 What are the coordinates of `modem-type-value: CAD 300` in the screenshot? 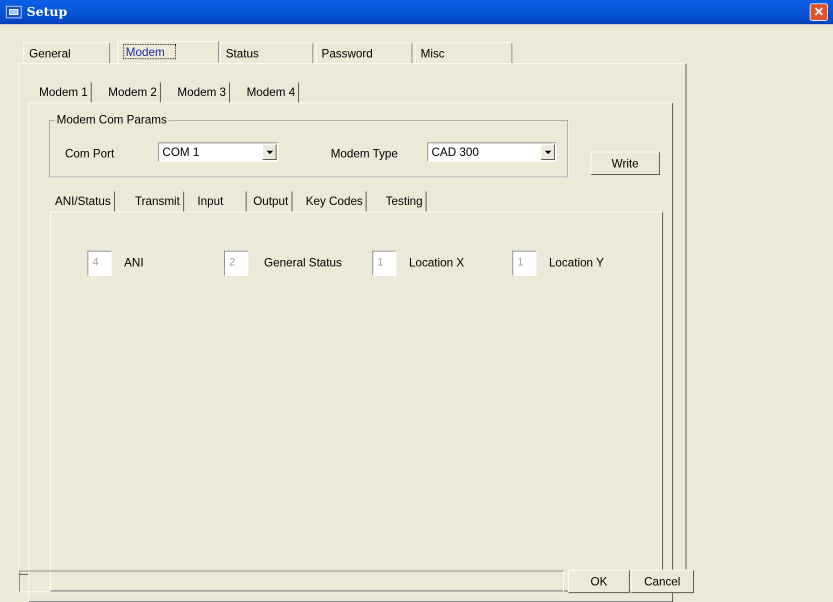 It's located at (455, 151).